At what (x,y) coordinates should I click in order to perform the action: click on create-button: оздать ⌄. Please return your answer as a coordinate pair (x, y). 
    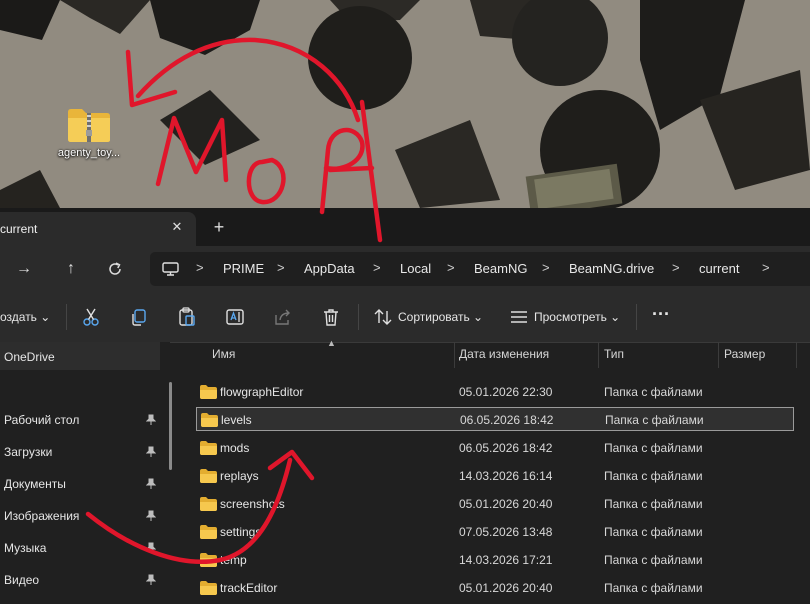
    Looking at the image, I should click on (25, 317).